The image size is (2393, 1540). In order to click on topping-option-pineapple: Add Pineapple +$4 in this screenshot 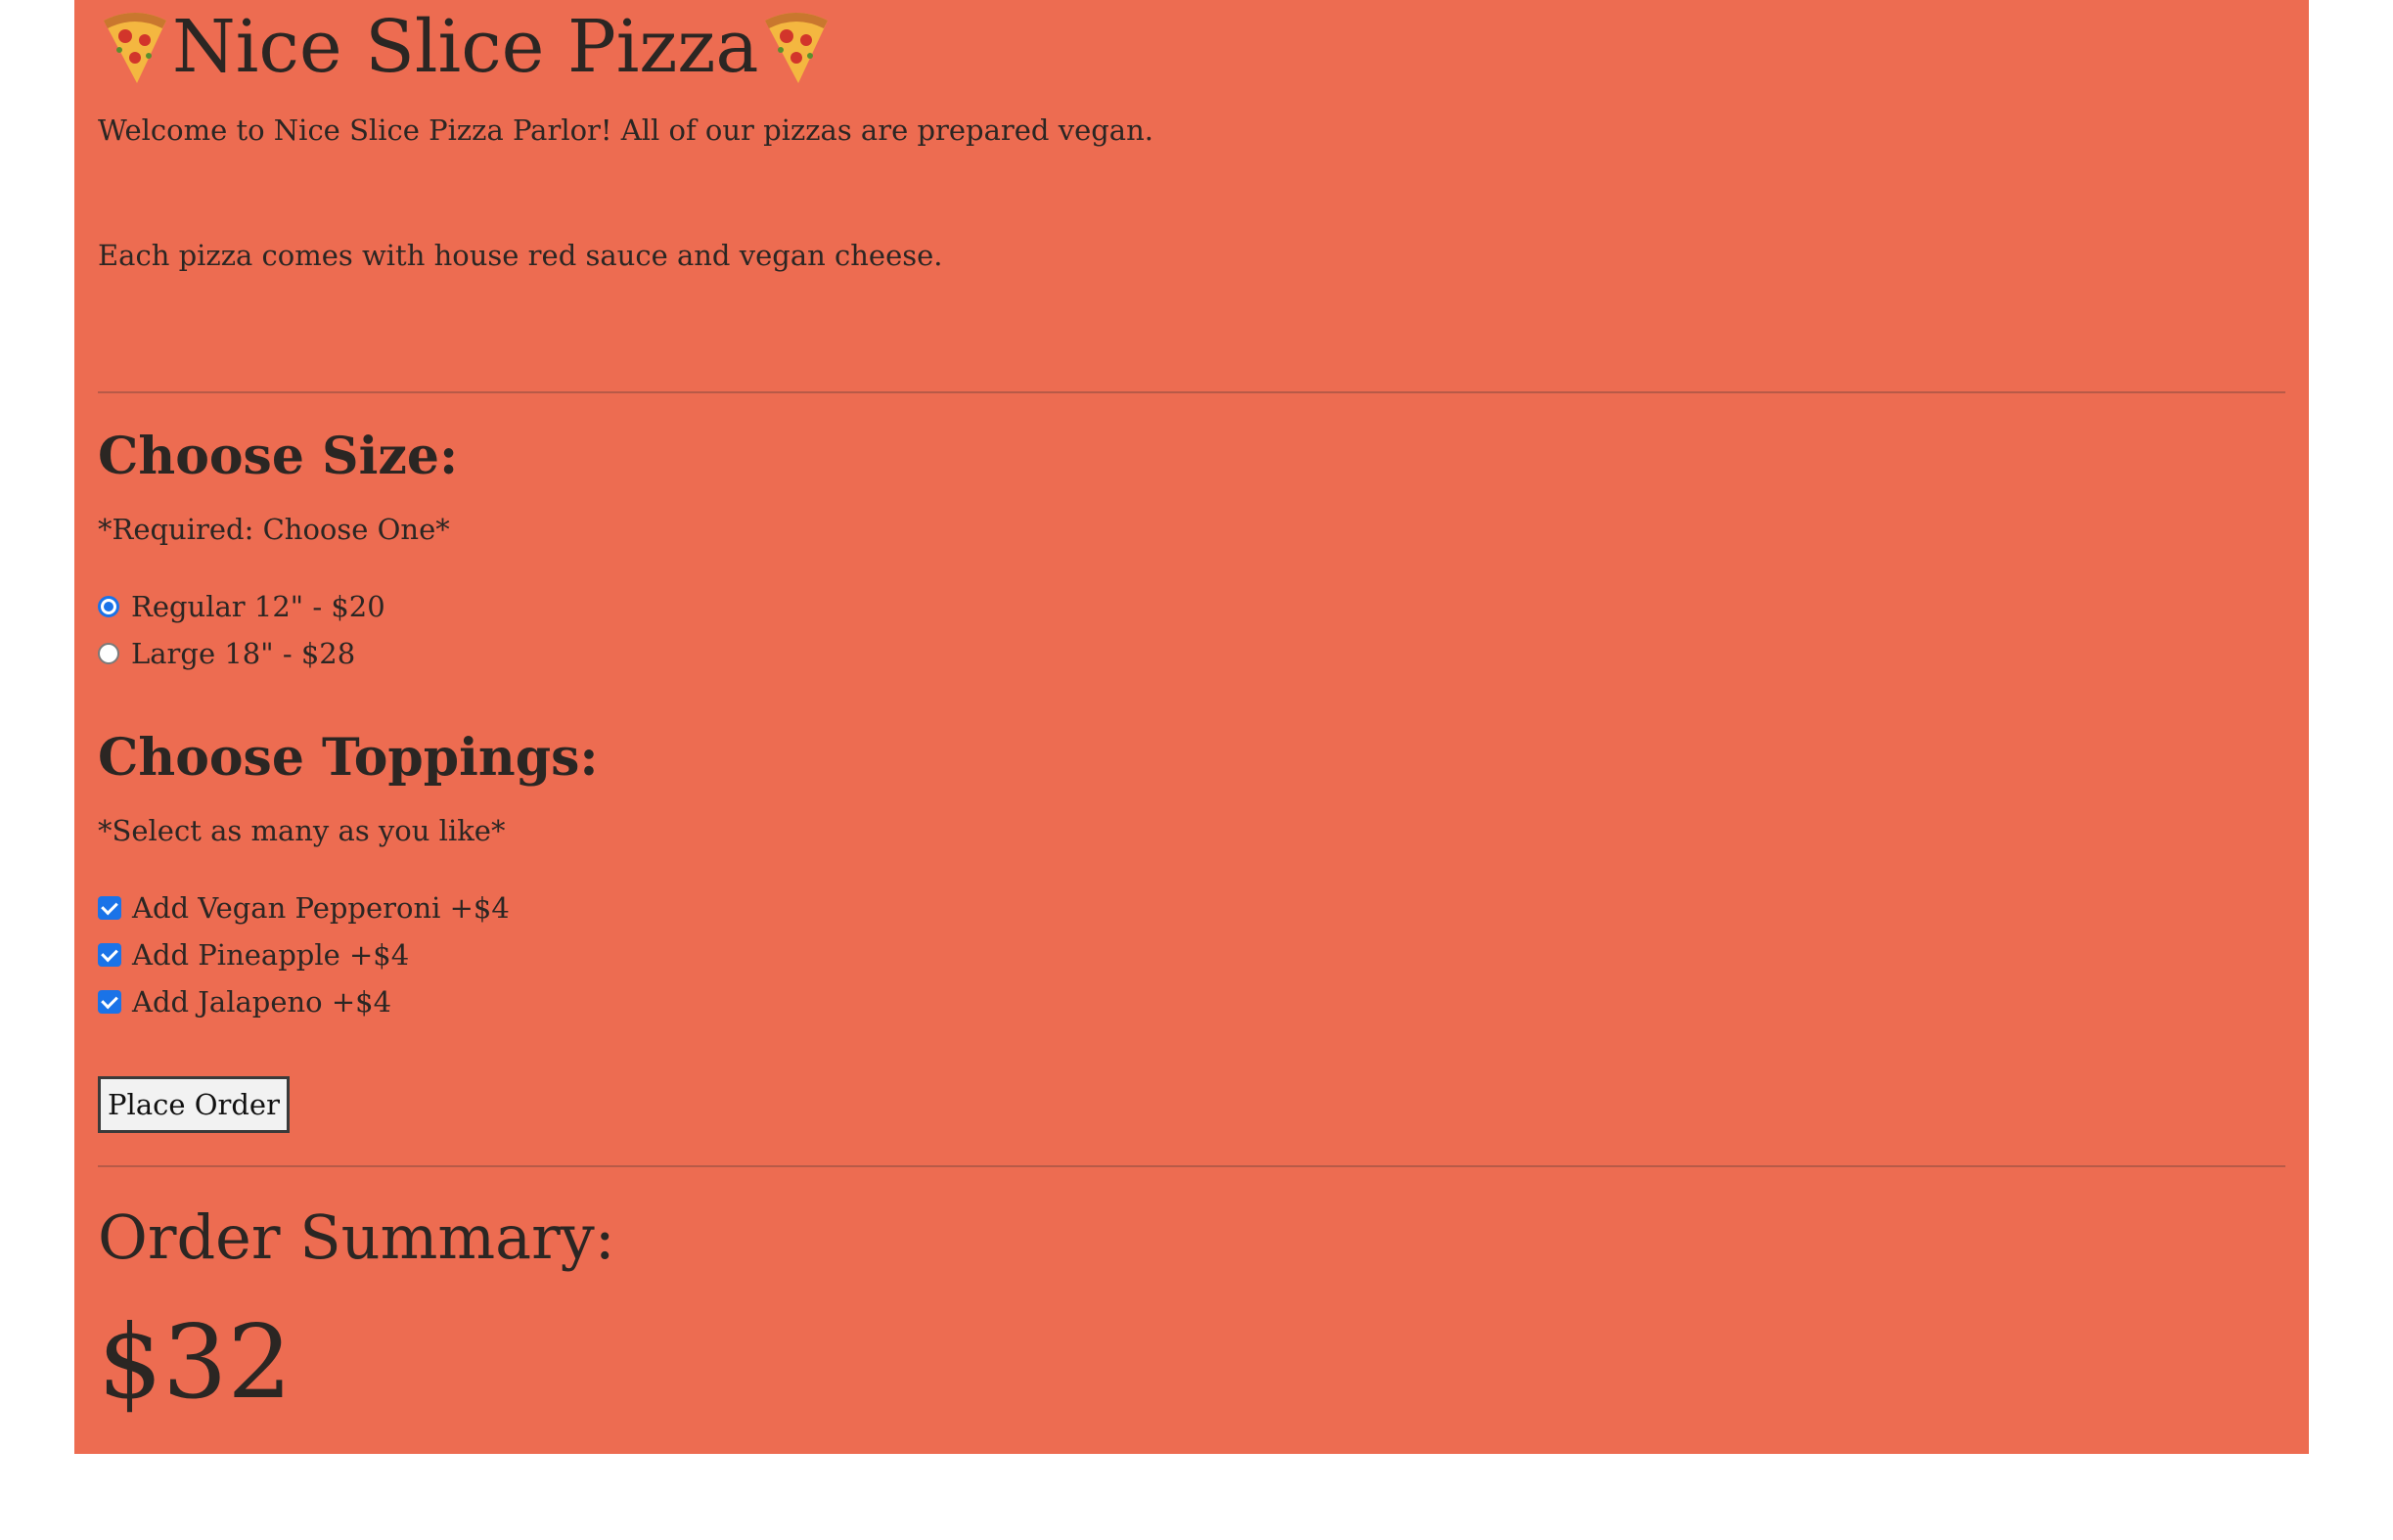, I will do `click(253, 955)`.